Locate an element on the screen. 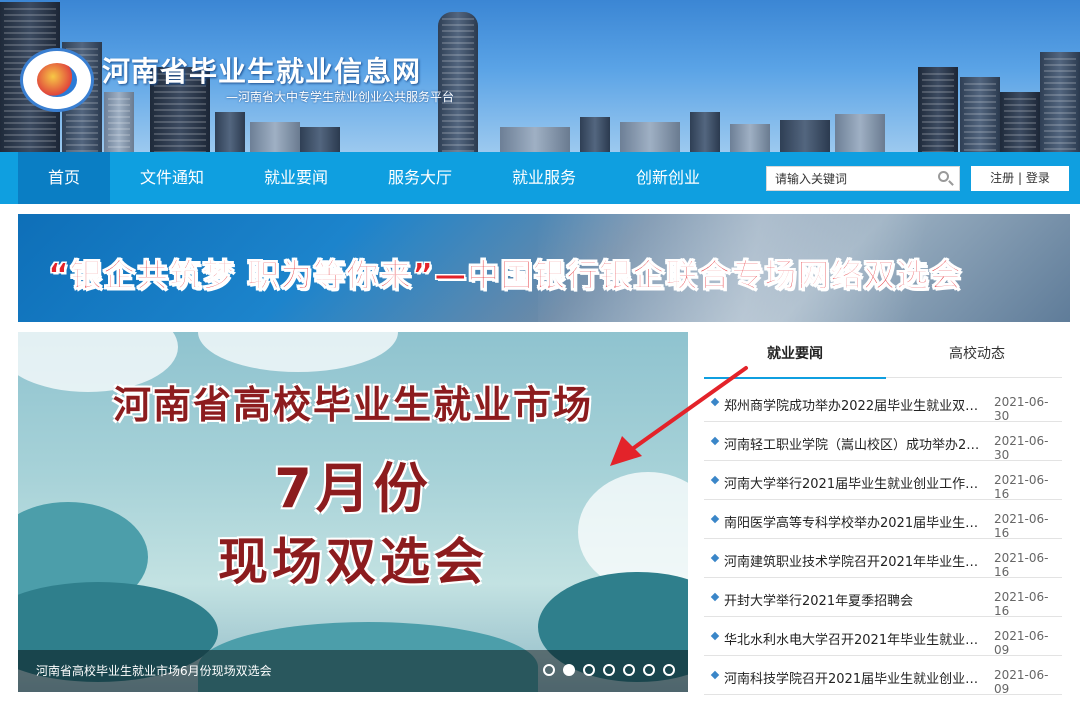 The width and height of the screenshot is (1080, 704). carousel-caption: 河南省高校毕业生就业市场6月份现场双选会 is located at coordinates (154, 670).